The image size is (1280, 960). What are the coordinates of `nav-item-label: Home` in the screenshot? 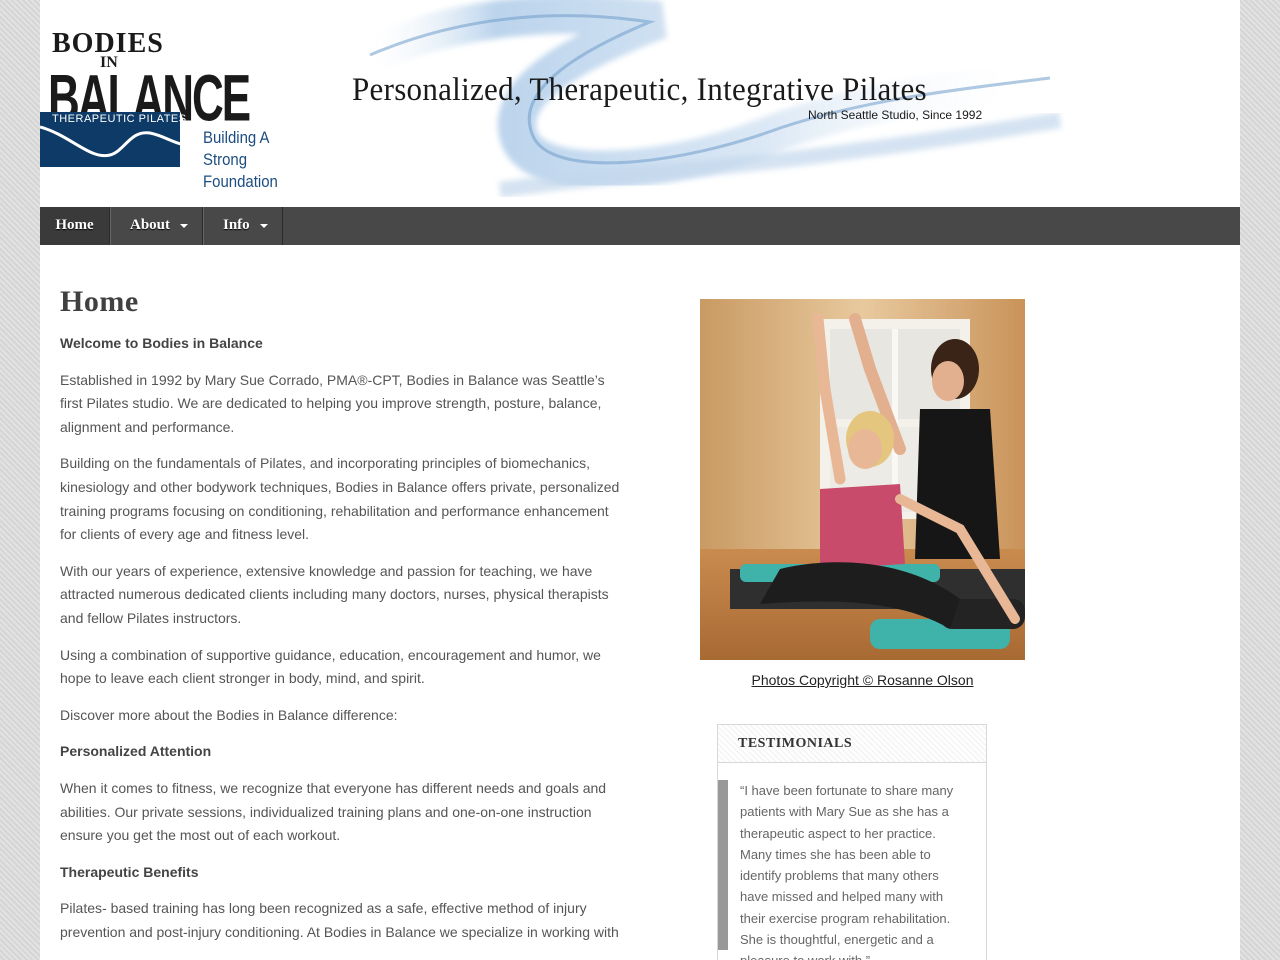 It's located at (74, 225).